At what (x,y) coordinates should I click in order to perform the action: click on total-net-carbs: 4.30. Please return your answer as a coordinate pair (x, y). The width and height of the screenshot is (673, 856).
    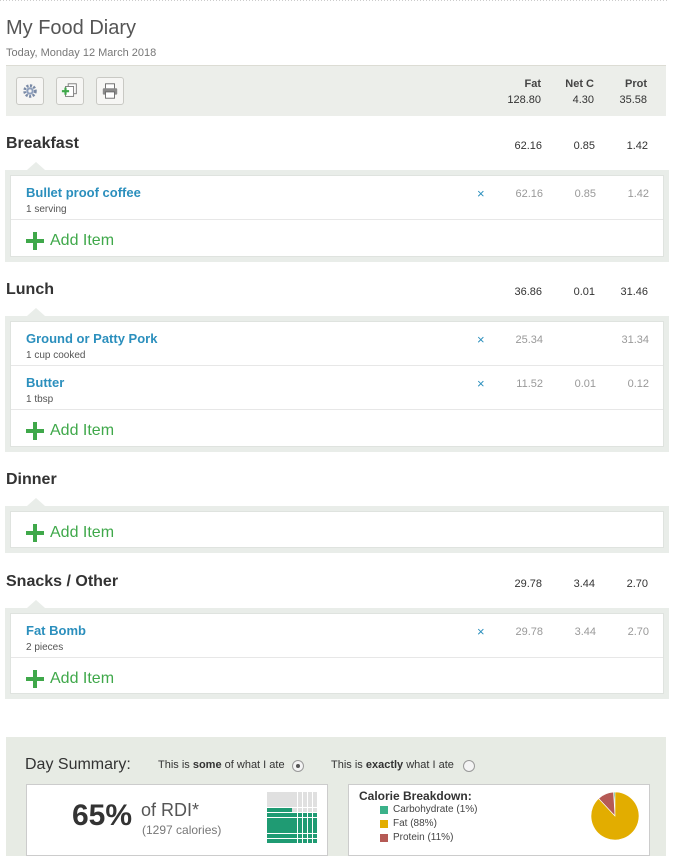
    Looking at the image, I should click on (583, 100).